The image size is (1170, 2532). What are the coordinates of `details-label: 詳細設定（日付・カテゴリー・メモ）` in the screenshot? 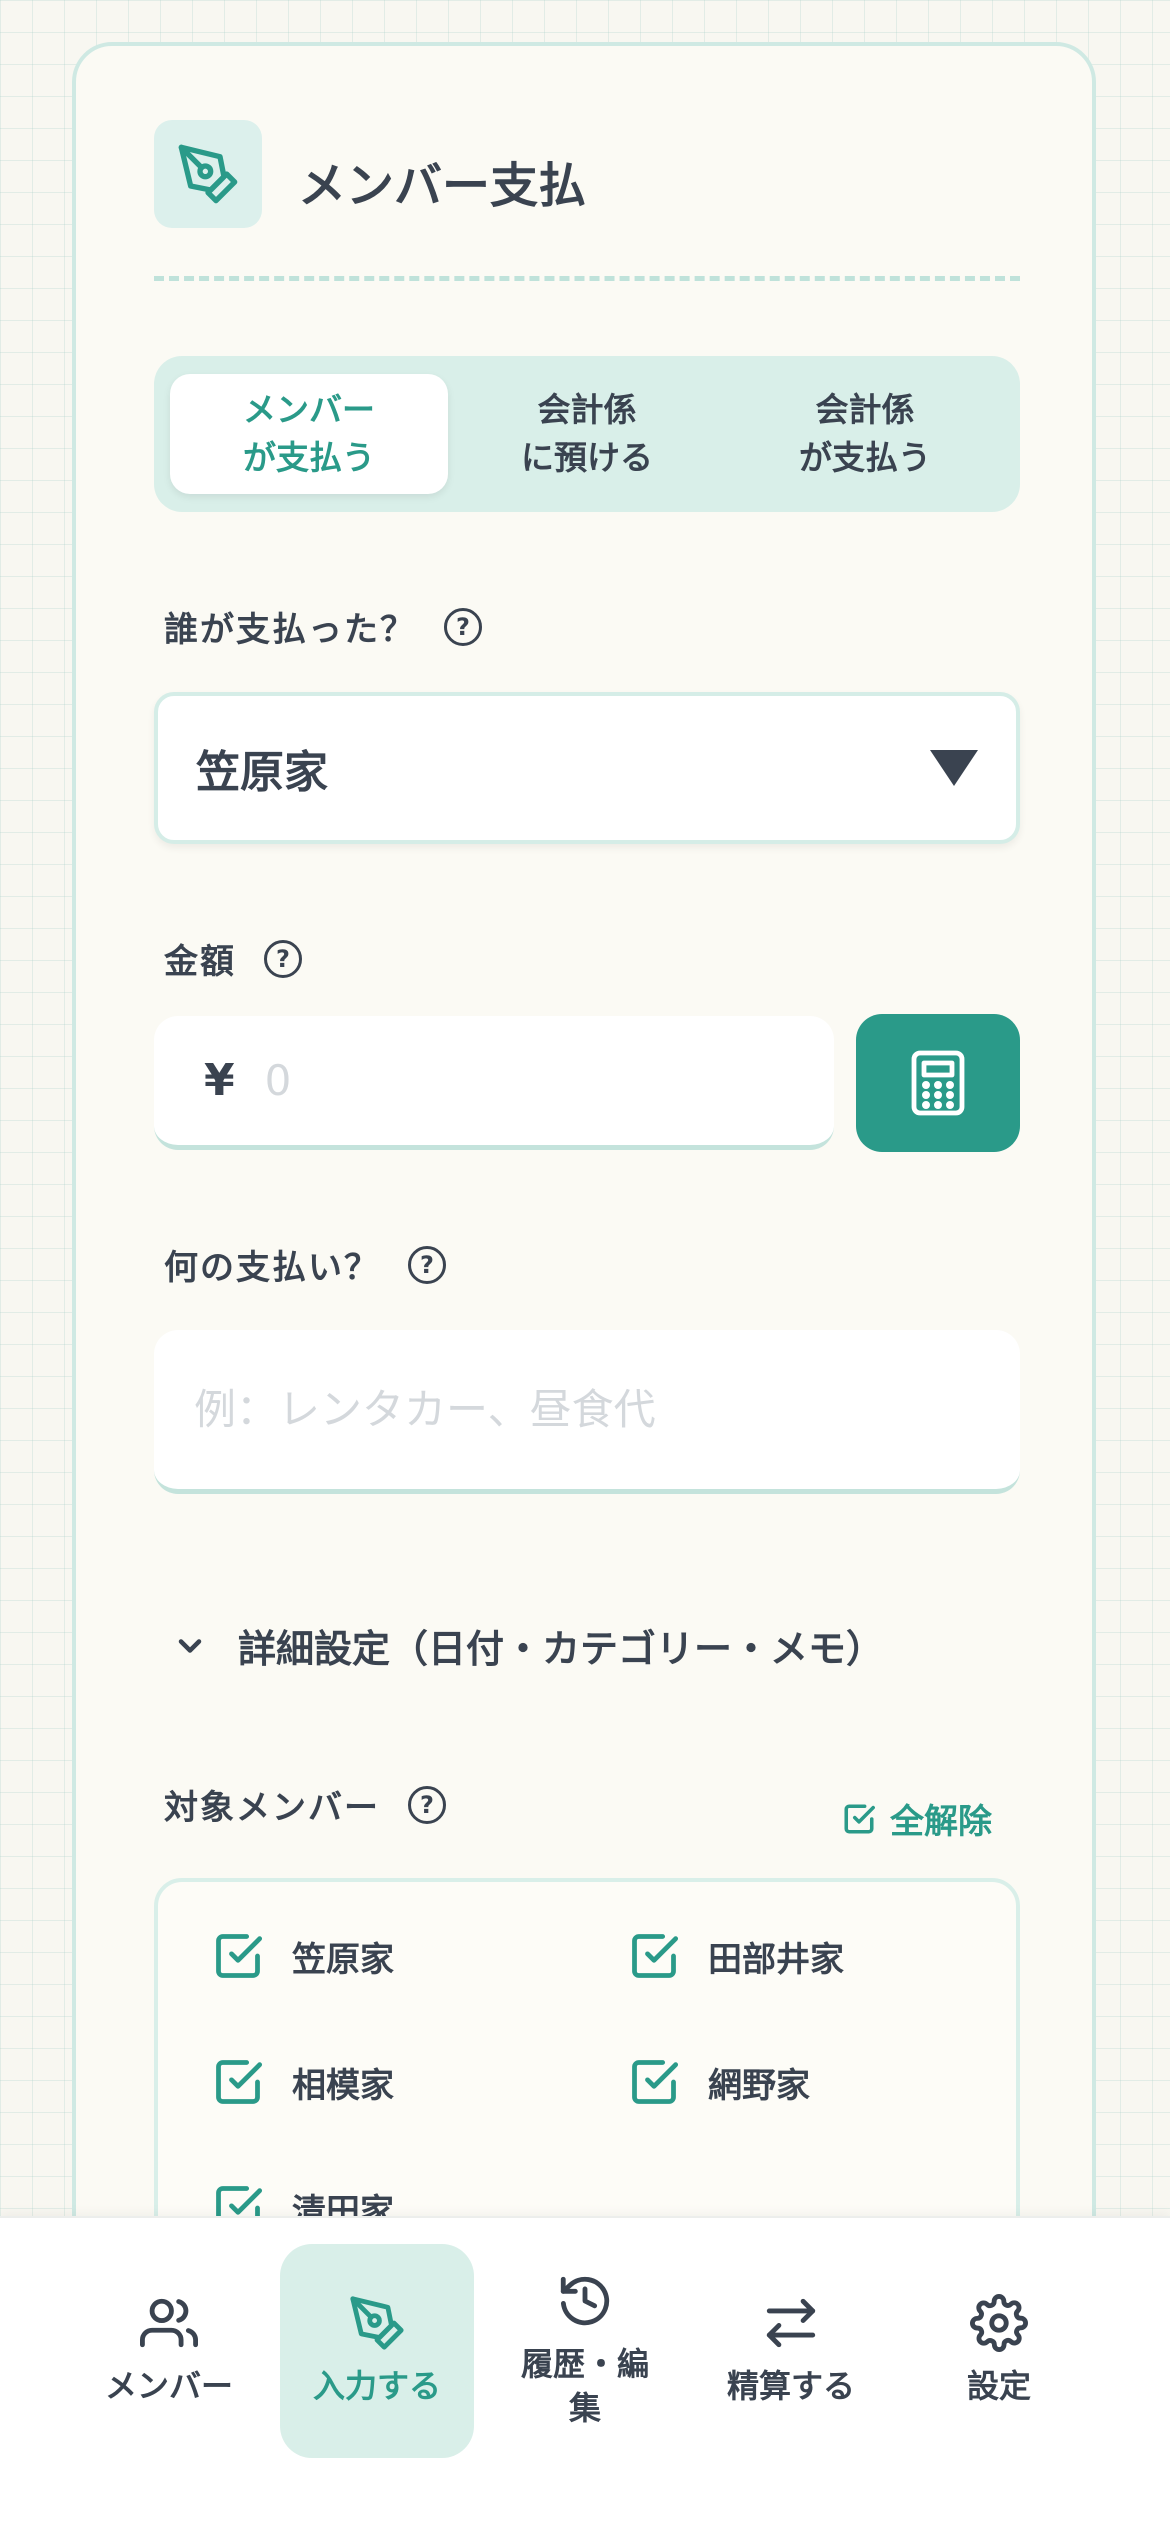 It's located at (561, 1649).